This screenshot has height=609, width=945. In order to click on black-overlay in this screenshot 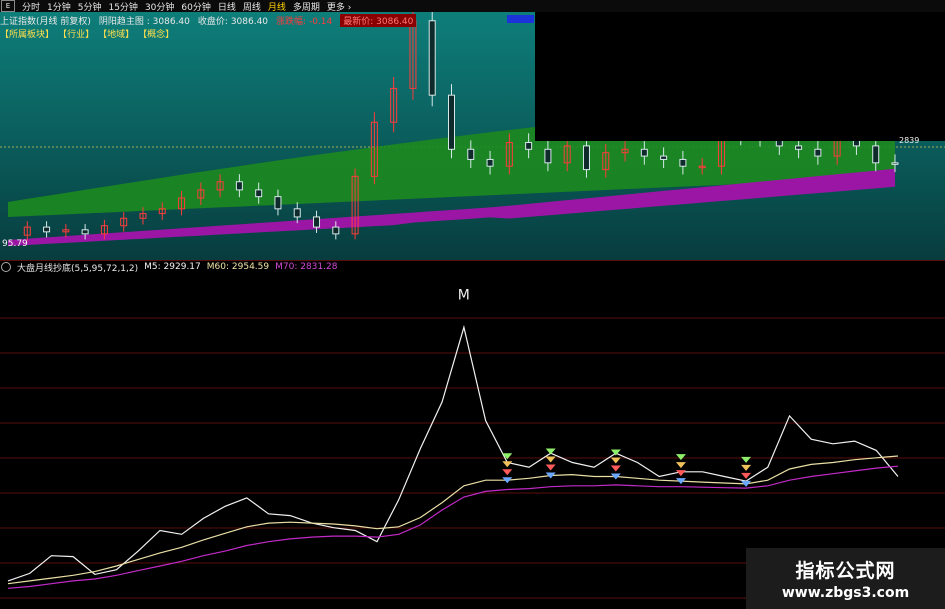, I will do `click(740, 76)`.